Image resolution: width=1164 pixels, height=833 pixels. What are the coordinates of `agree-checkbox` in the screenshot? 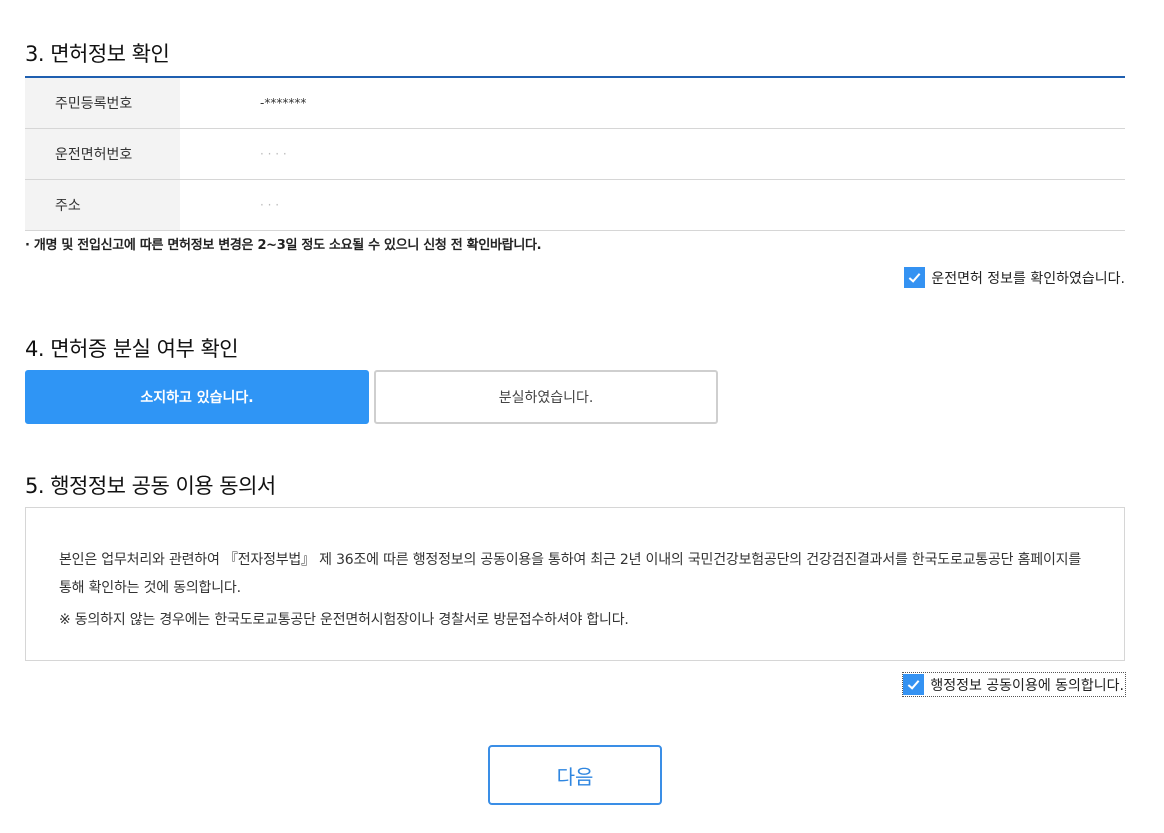 It's located at (914, 684).